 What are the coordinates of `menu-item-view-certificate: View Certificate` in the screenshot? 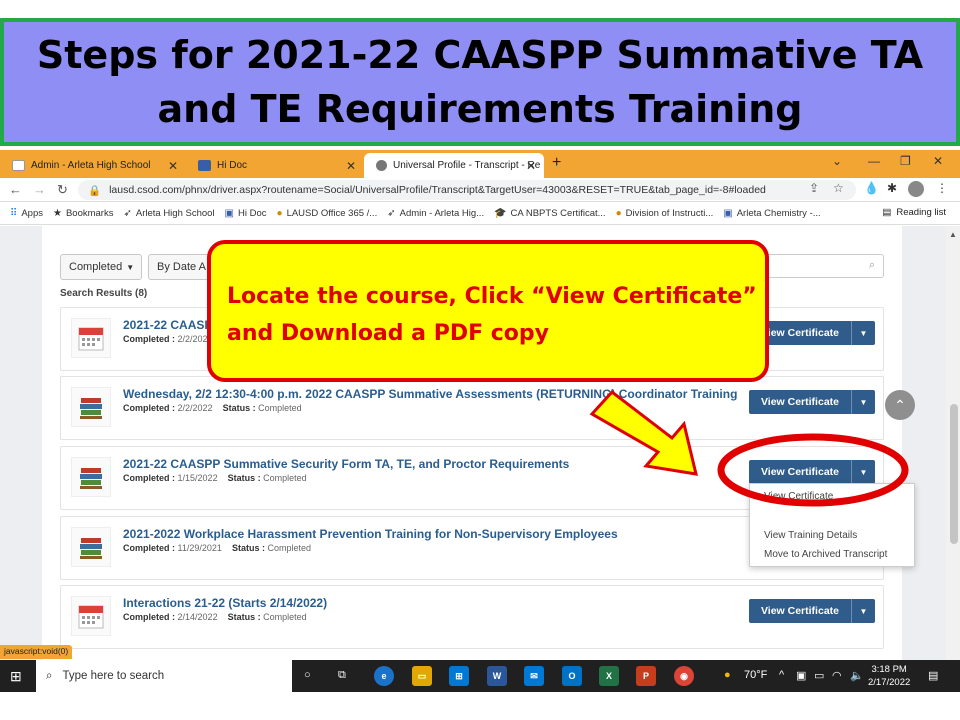 It's located at (798, 496).